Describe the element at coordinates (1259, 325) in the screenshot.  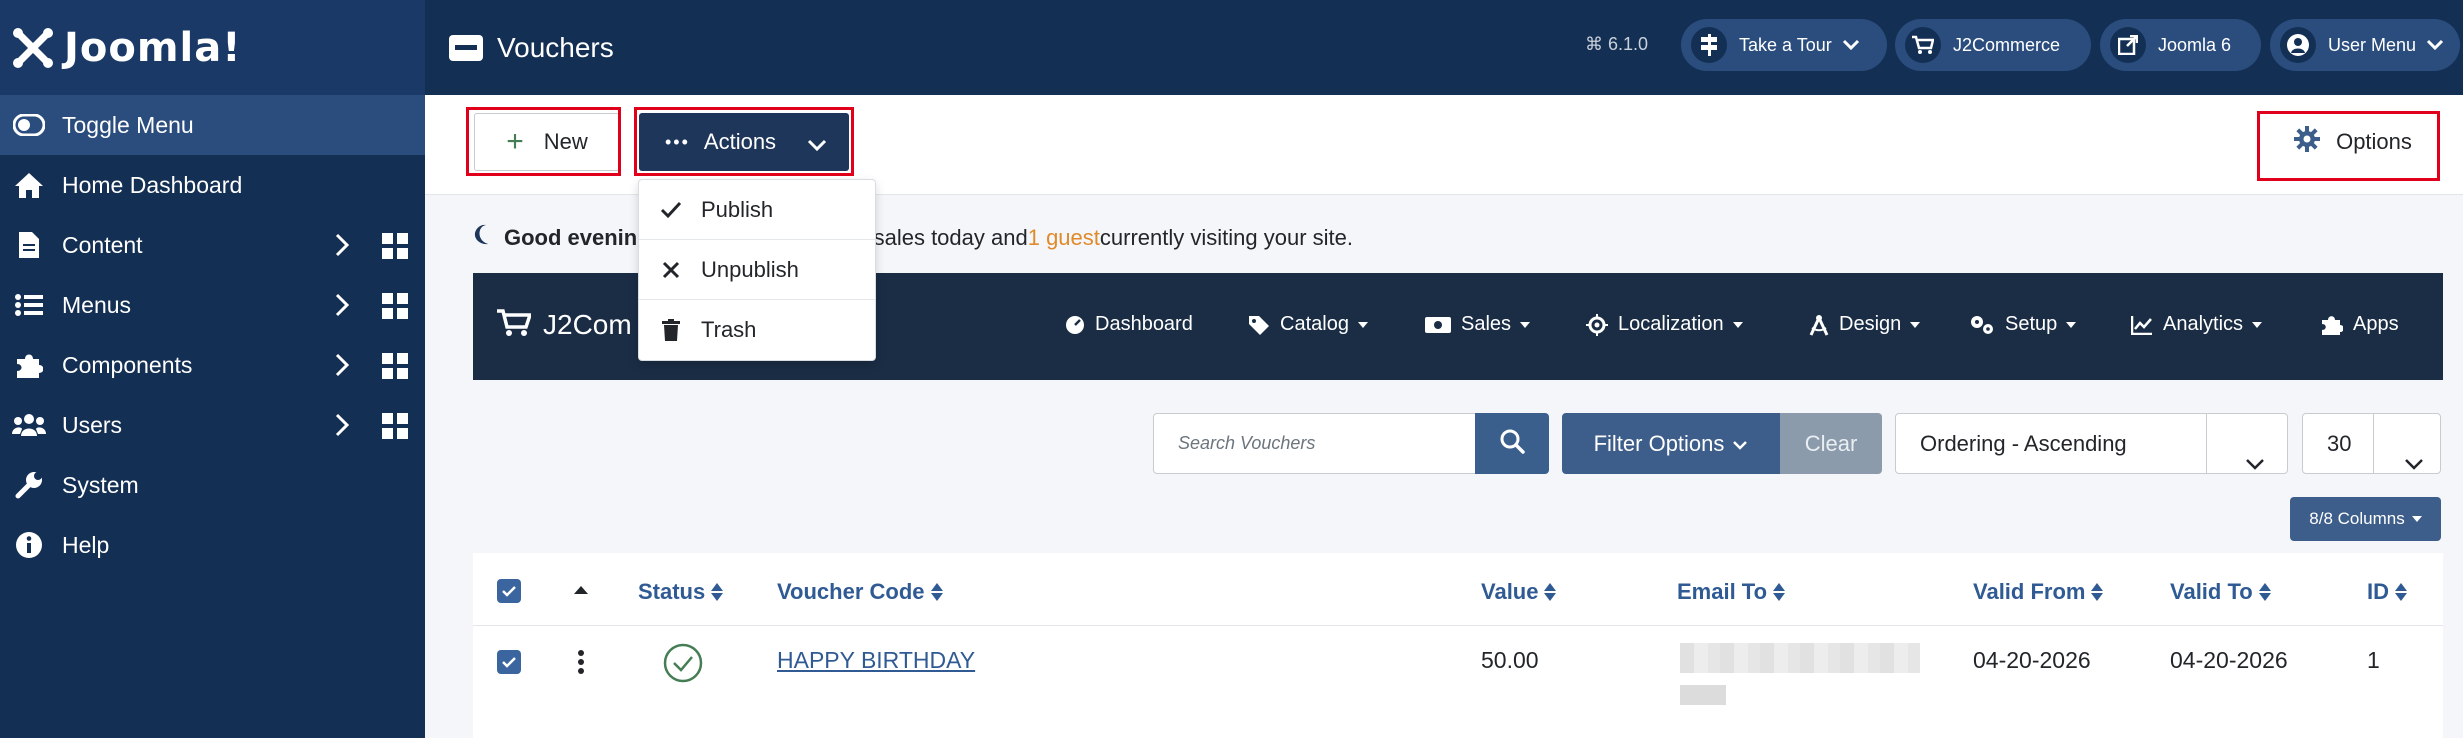
I see `tag-icon` at that location.